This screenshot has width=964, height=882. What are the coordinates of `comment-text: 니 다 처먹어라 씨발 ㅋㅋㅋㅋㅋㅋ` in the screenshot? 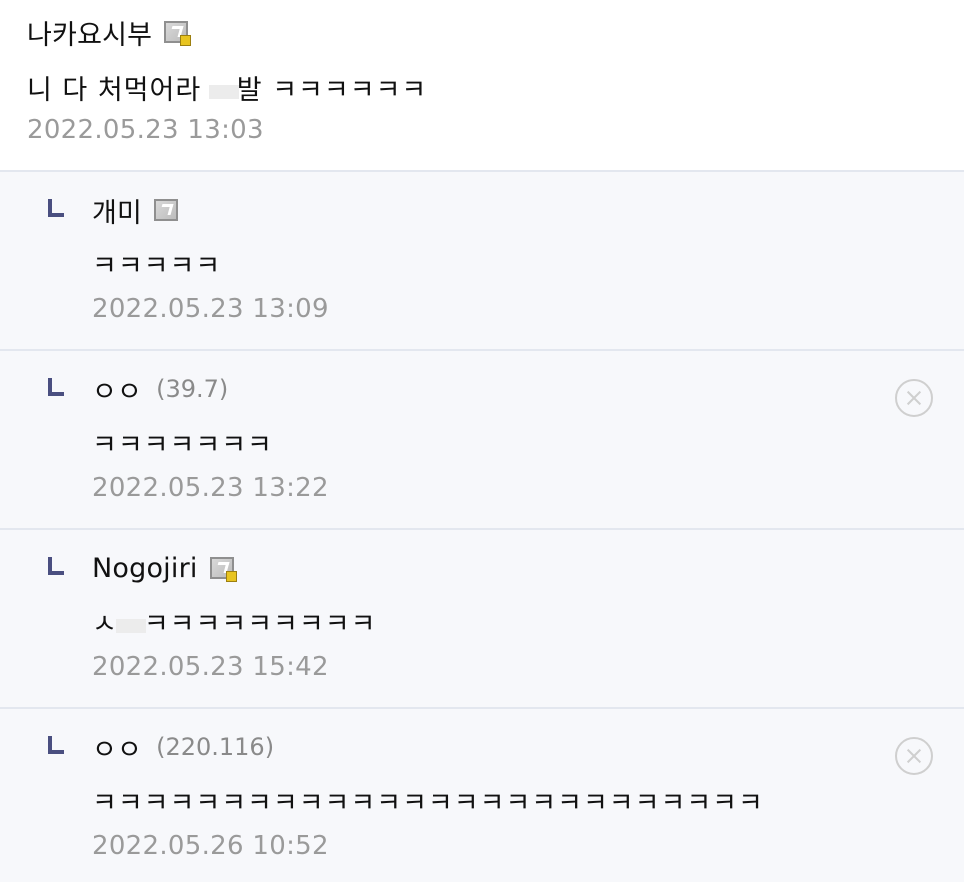 It's located at (227, 87).